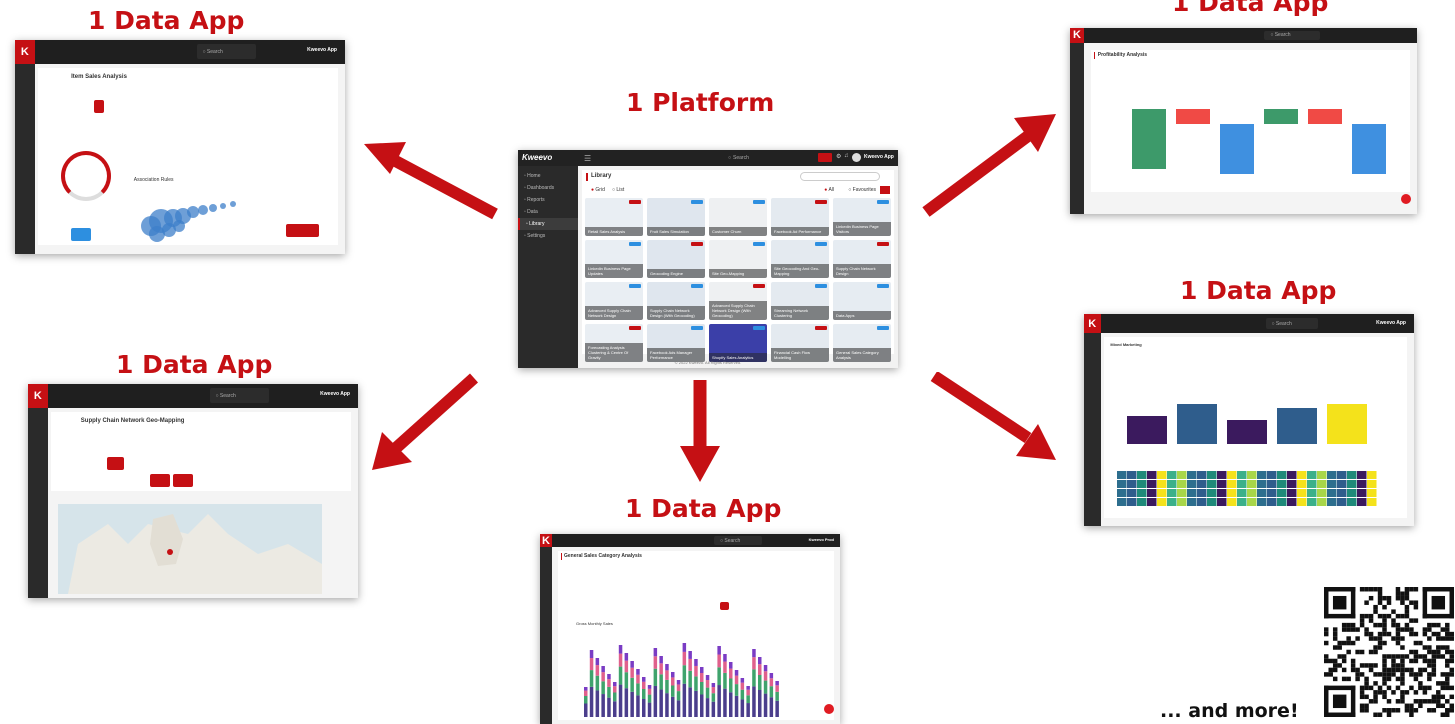  Describe the element at coordinates (800, 343) in the screenshot. I see `library-tile: Financial Cash Flow Modelling` at that location.